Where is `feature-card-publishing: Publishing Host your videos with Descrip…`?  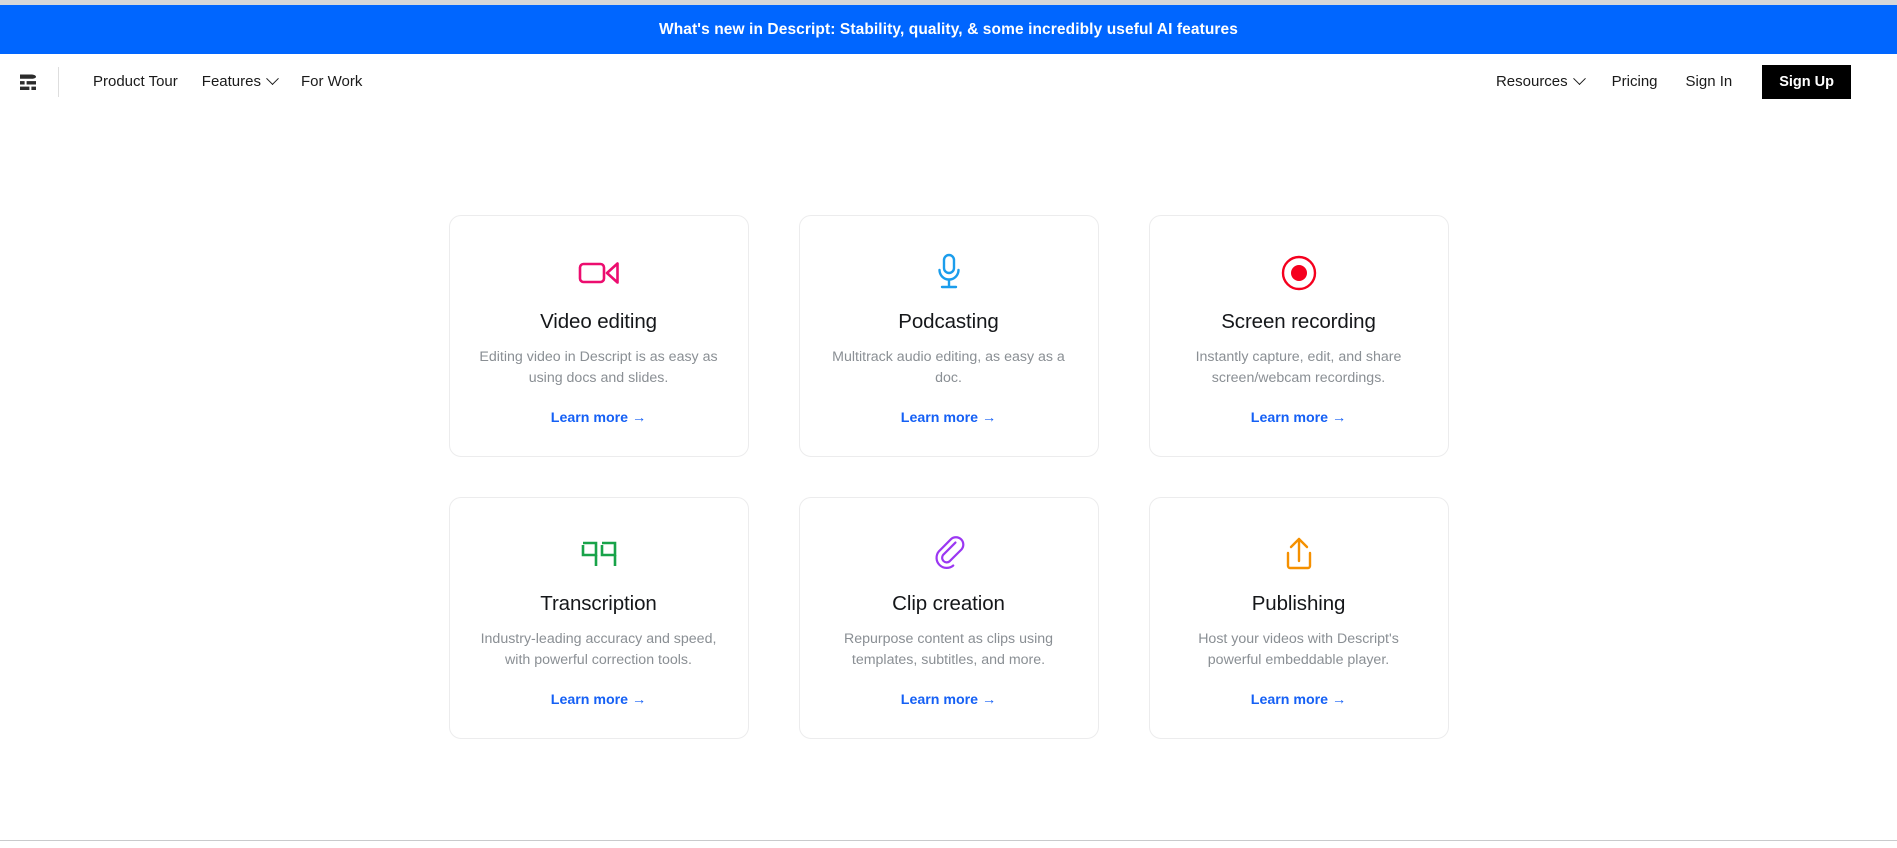
feature-card-publishing: Publishing Host your videos with Descrip… is located at coordinates (1298, 618).